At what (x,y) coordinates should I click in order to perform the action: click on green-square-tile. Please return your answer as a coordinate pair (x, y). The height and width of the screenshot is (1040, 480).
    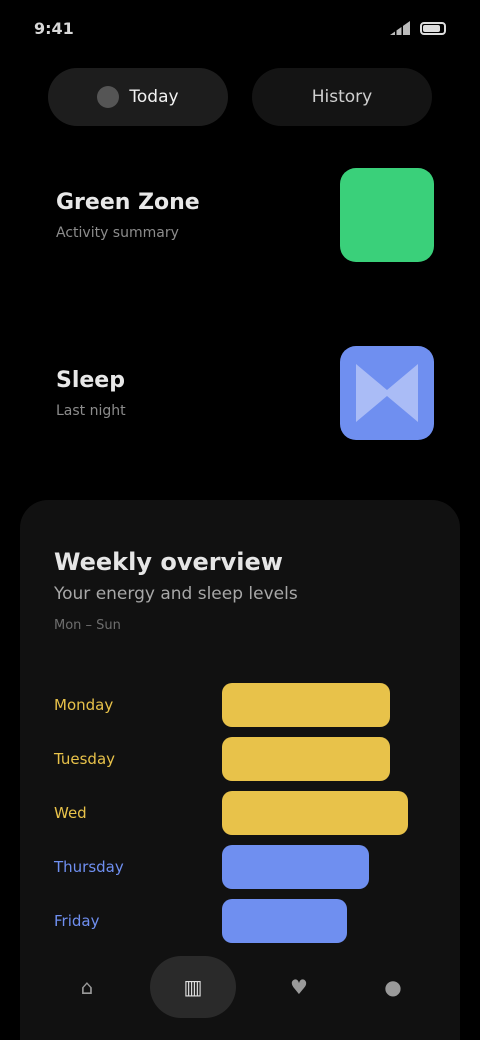
    Looking at the image, I should click on (387, 215).